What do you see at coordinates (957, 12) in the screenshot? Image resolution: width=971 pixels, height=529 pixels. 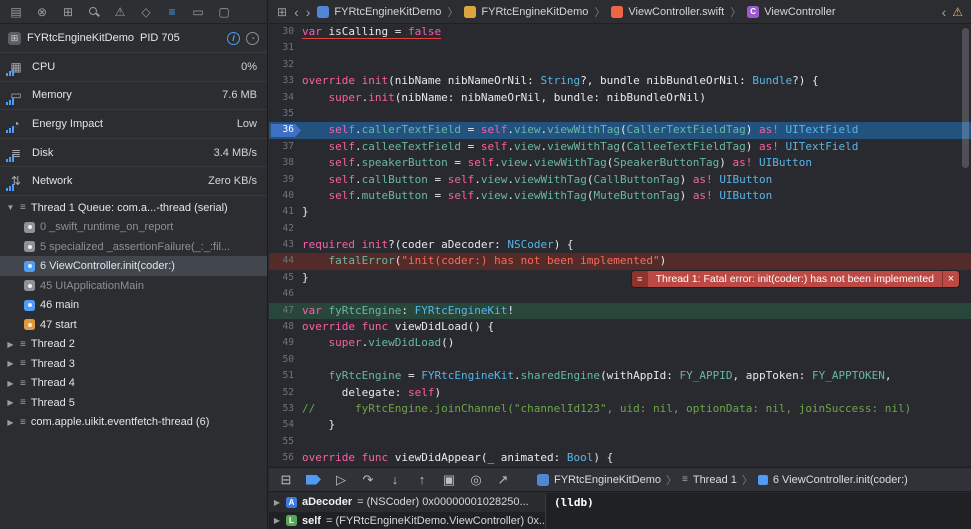 I see `warning-icon: ⚠` at bounding box center [957, 12].